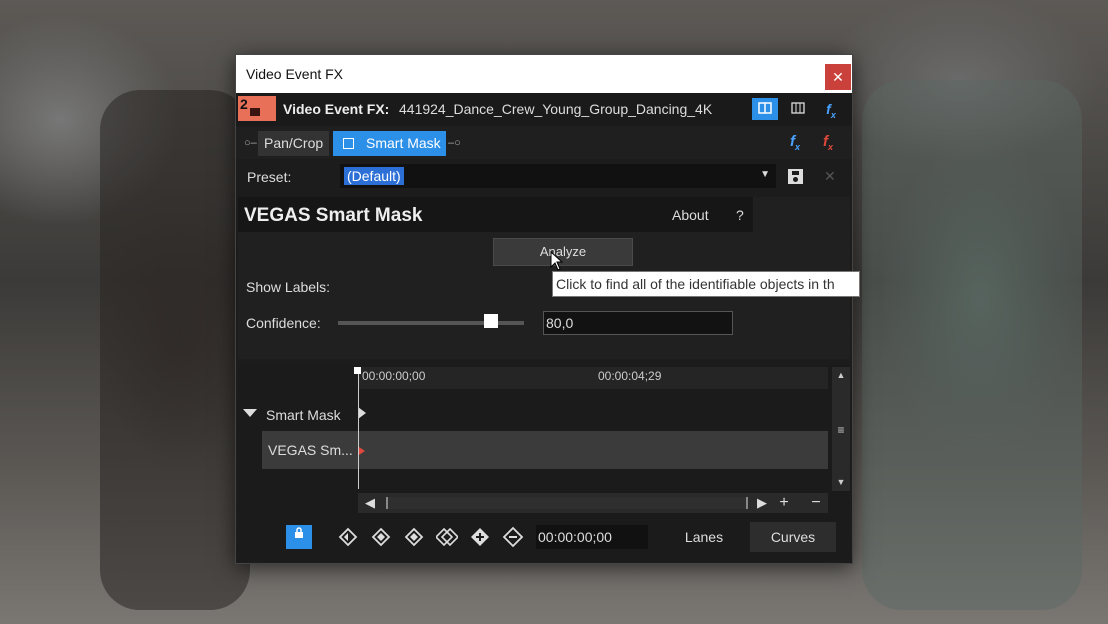 The width and height of the screenshot is (1108, 624). I want to click on ruler-time-start: 00:00:00;00, so click(394, 376).